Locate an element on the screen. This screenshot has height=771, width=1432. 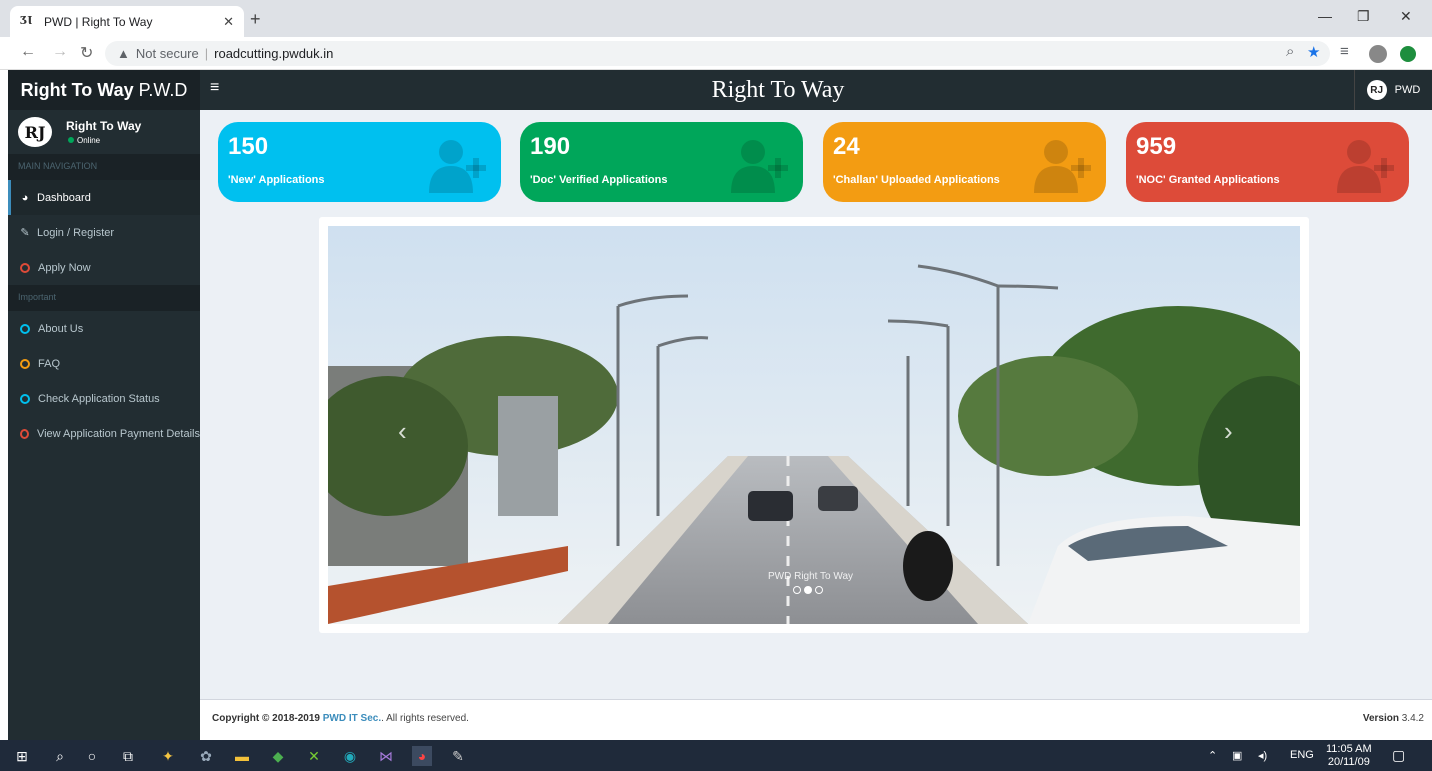
back-icon: ← is located at coordinates (28, 52).